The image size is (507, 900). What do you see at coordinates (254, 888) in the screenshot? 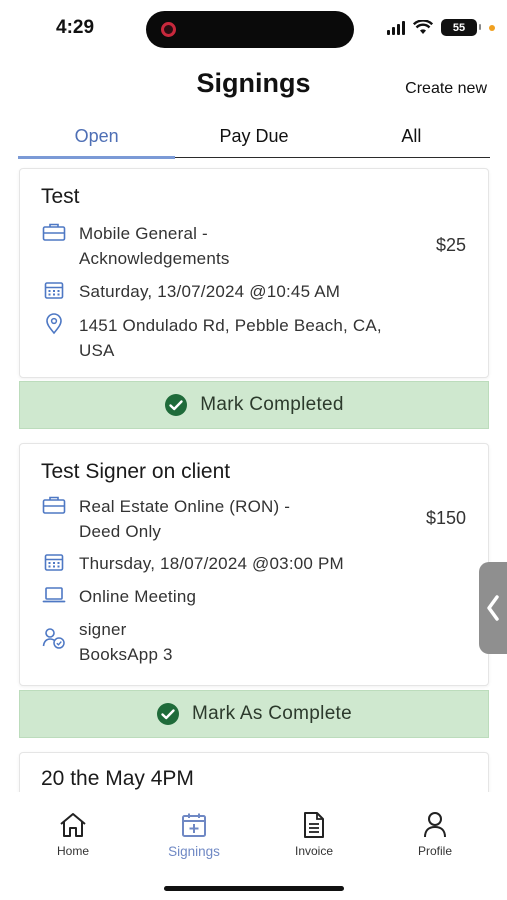
I see `home-indicator` at bounding box center [254, 888].